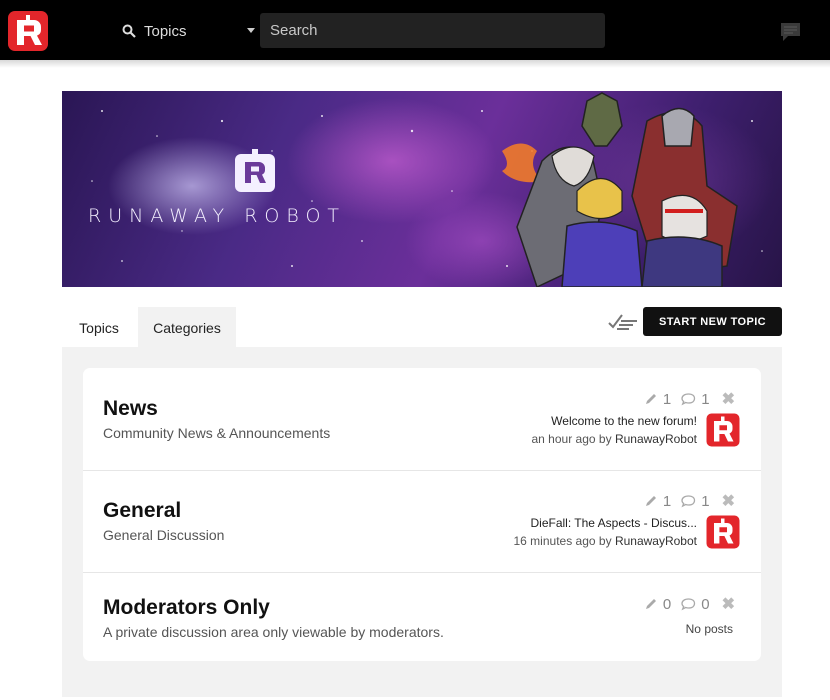 The image size is (830, 700). Describe the element at coordinates (657, 604) in the screenshot. I see `topic-count: 0` at that location.